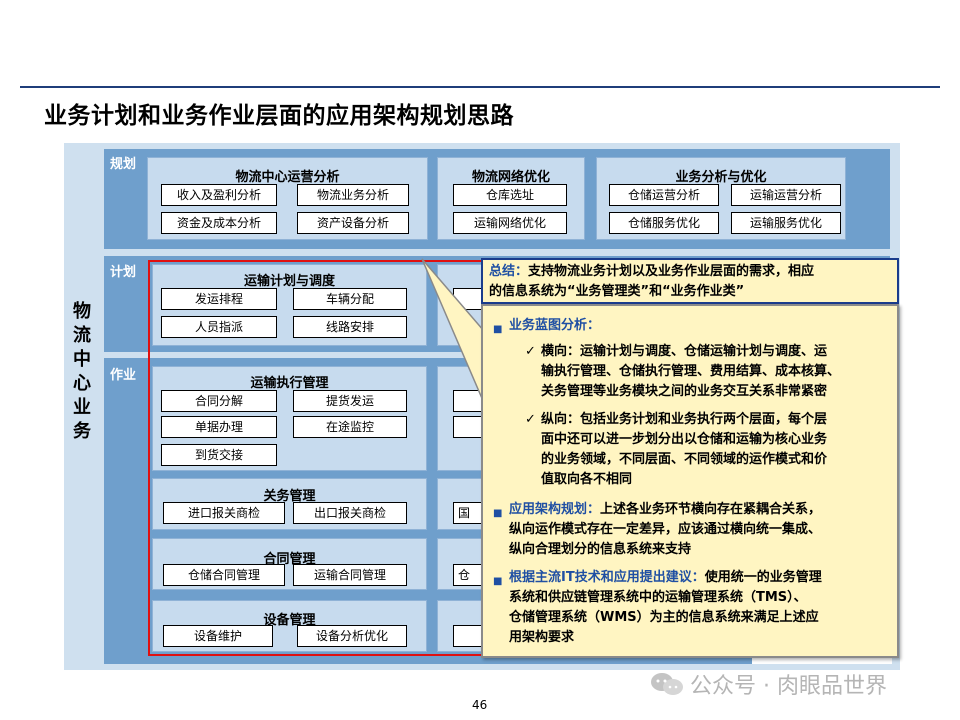 Image resolution: width=960 pixels, height=720 pixels. What do you see at coordinates (684, 439) in the screenshot?
I see `callout-line: 面中还可以进一步划分出以仓储和运输为核心业务` at bounding box center [684, 439].